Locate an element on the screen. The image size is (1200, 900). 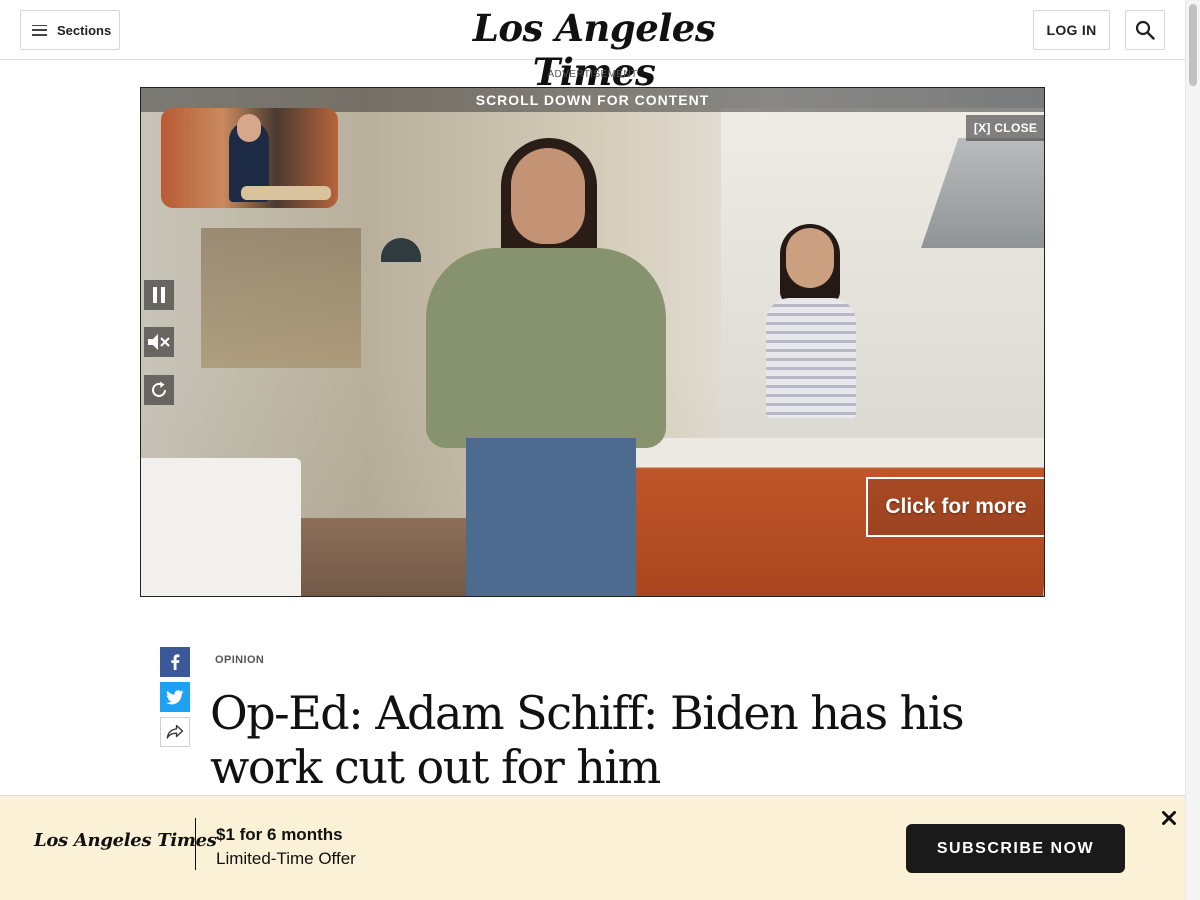
search-icon is located at coordinates (1145, 30).